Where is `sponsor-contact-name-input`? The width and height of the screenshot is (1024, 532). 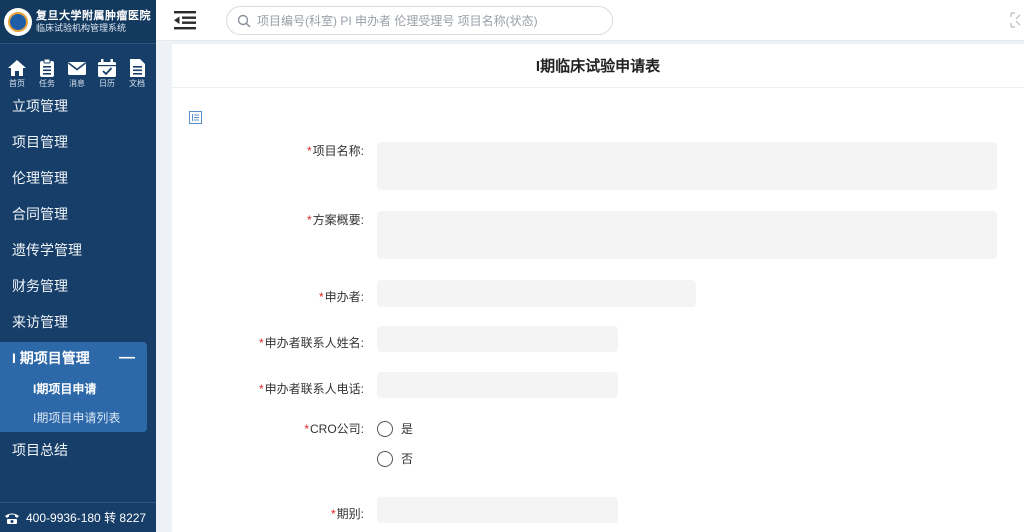
sponsor-contact-name-input is located at coordinates (497, 339).